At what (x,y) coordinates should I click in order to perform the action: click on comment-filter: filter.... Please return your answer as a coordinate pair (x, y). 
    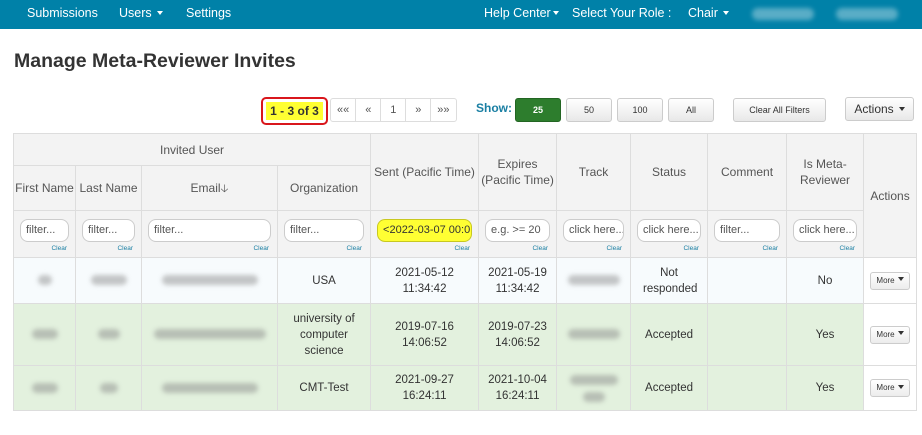
    Looking at the image, I should click on (747, 230).